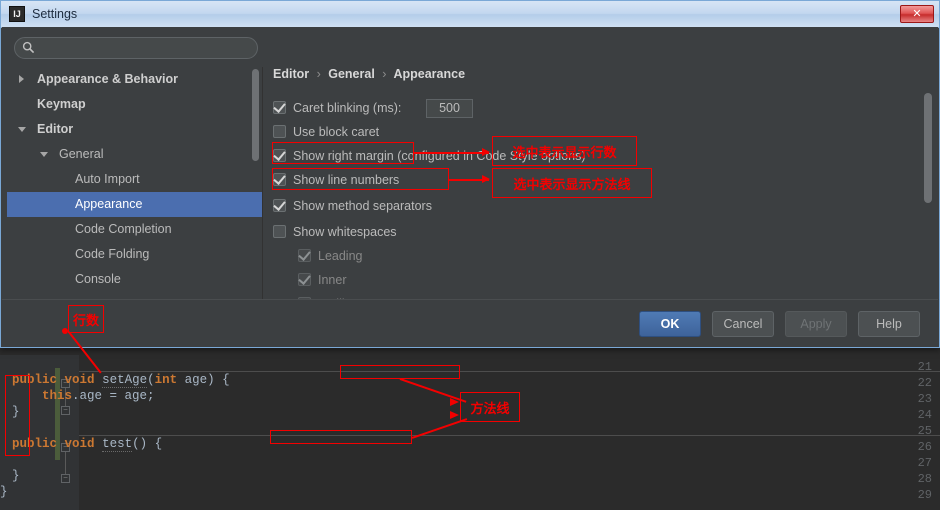 The height and width of the screenshot is (510, 940). I want to click on sidebar-item-label: Appearance & Behavior, so click(108, 79).